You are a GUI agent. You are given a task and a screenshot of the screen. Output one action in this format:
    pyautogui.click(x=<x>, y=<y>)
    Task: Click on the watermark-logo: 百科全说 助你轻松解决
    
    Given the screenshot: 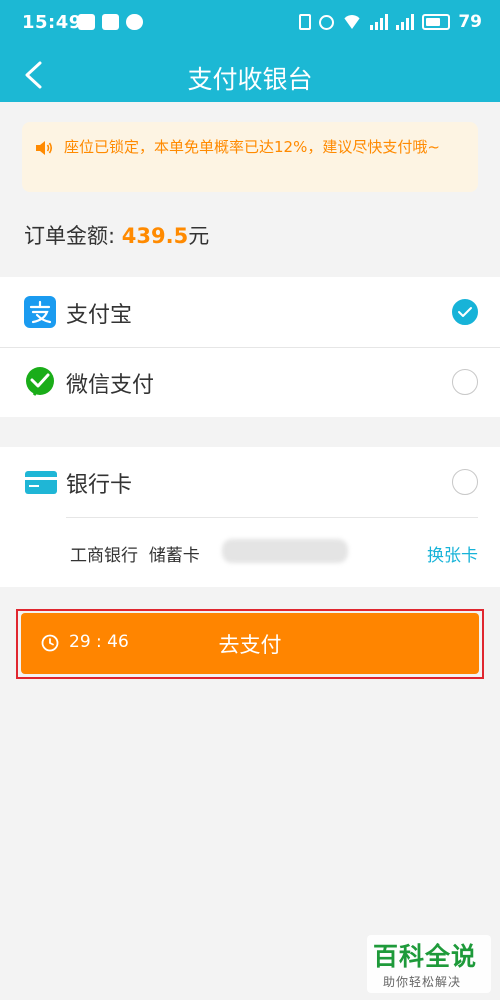 What is the action you would take?
    pyautogui.click(x=429, y=964)
    